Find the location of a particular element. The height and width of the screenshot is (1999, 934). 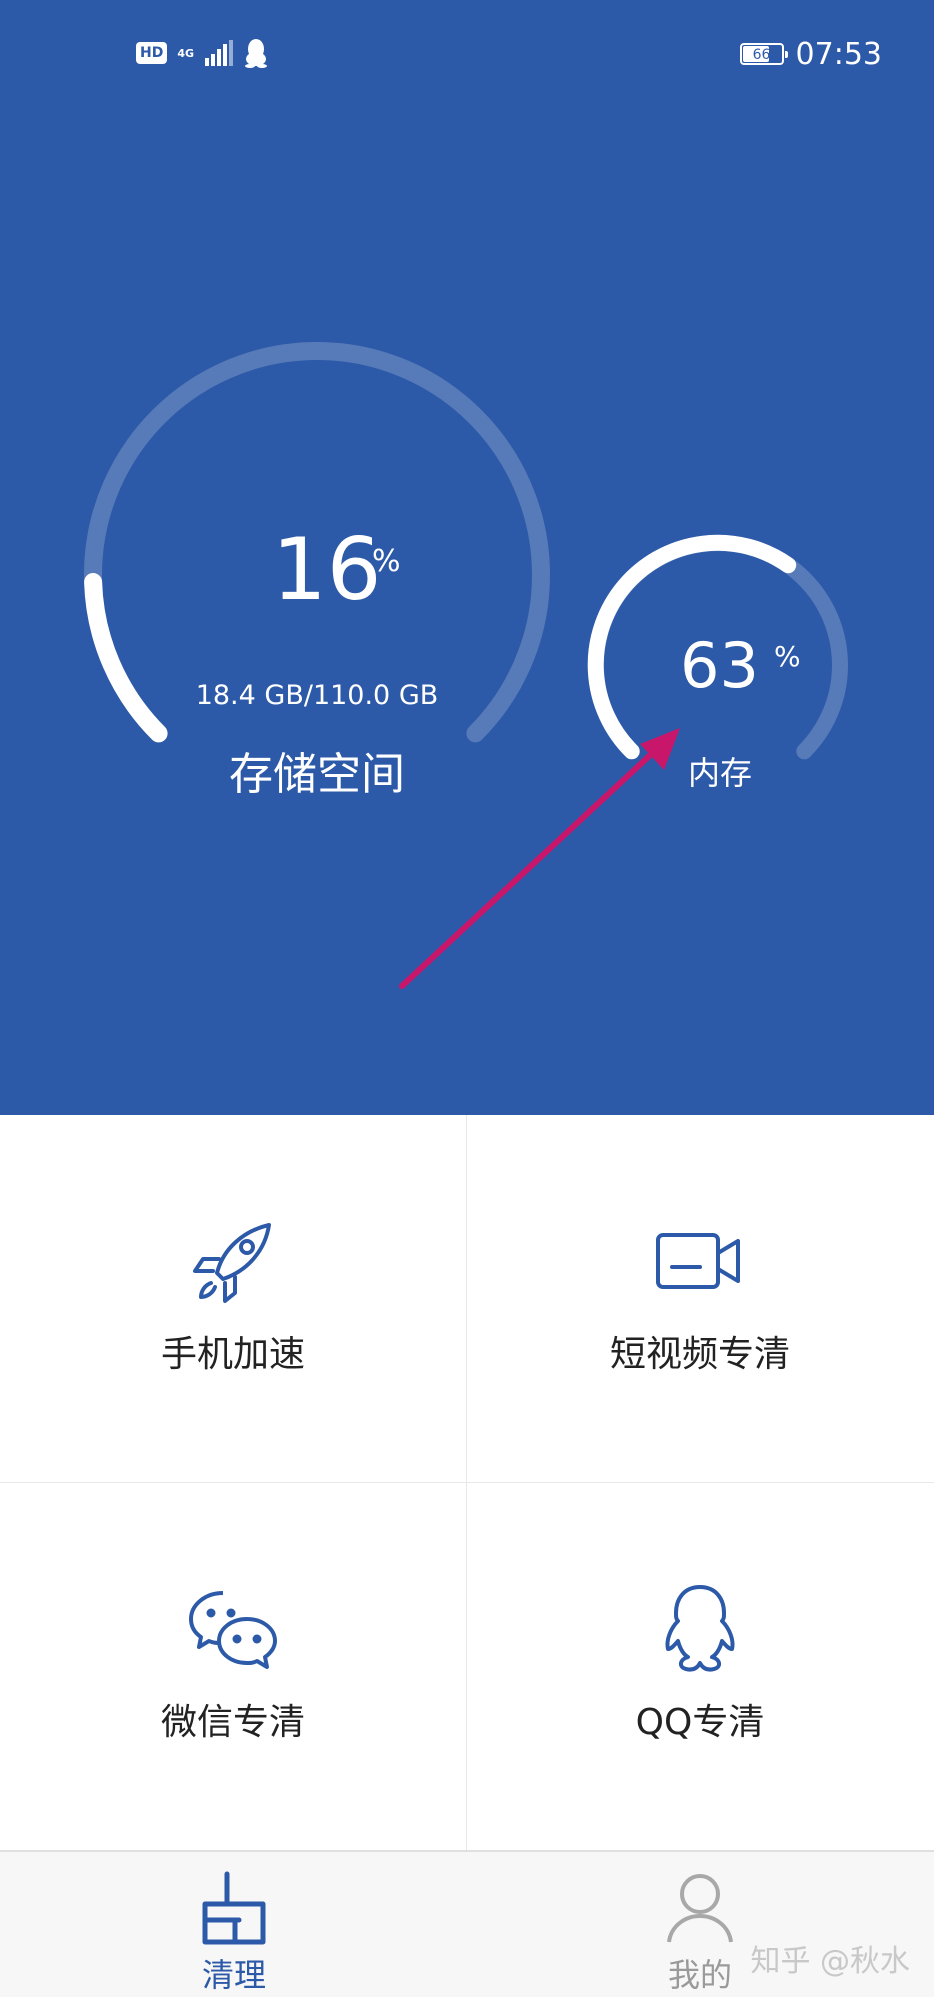

rocket-icon is located at coordinates (232, 1263).